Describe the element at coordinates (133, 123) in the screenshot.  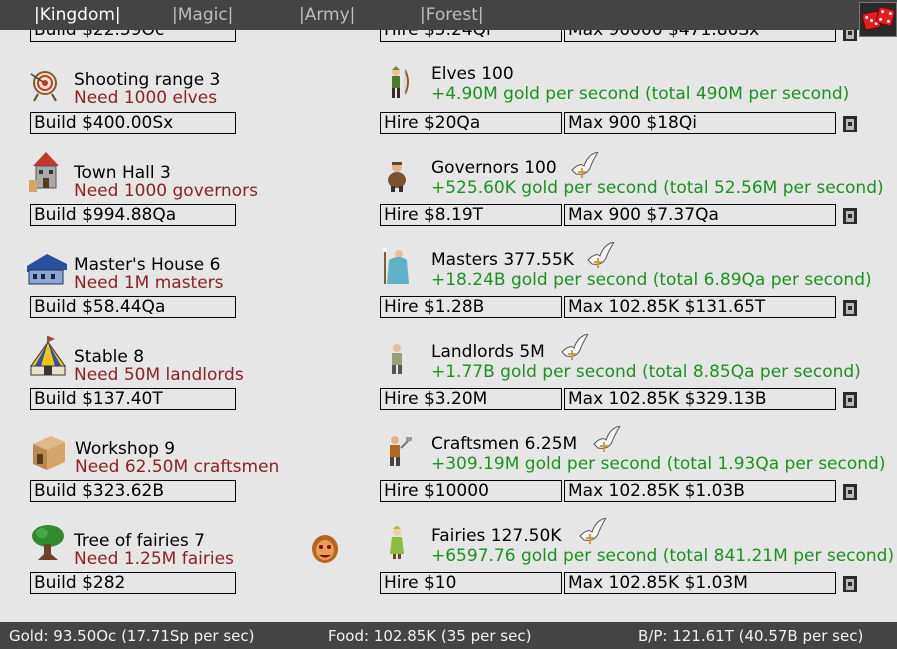
I see `build-button: Build $400.00Sx` at that location.